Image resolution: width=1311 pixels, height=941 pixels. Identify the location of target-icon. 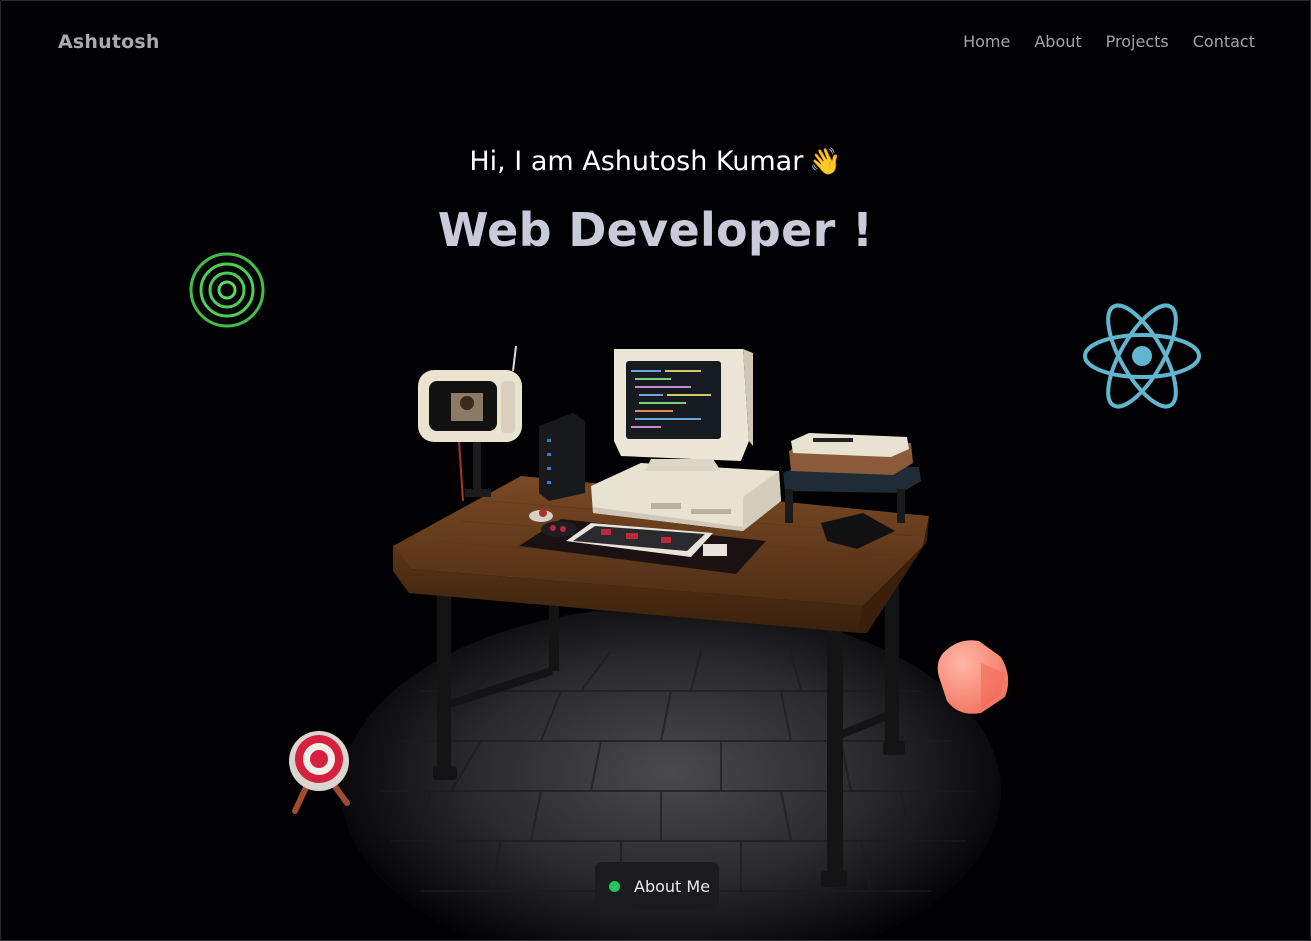
(319, 772).